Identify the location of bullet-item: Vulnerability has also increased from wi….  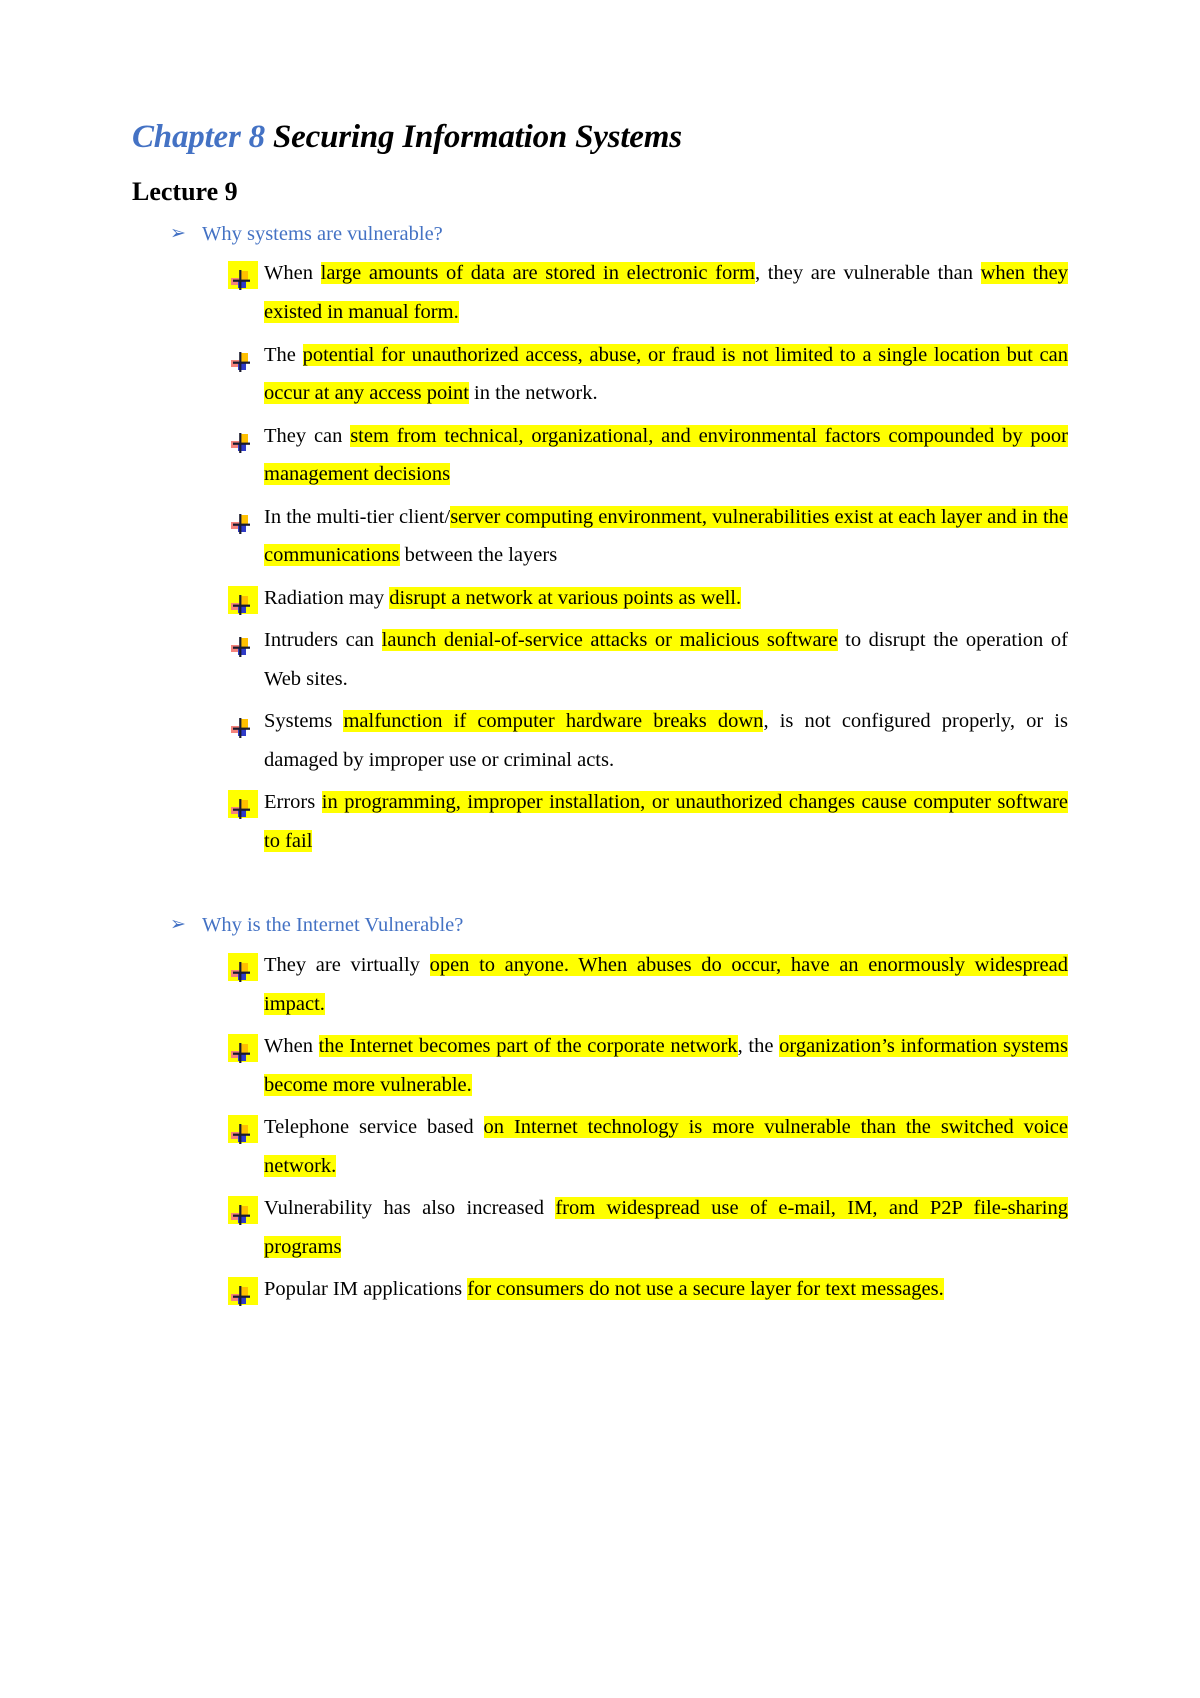
(648, 1227).